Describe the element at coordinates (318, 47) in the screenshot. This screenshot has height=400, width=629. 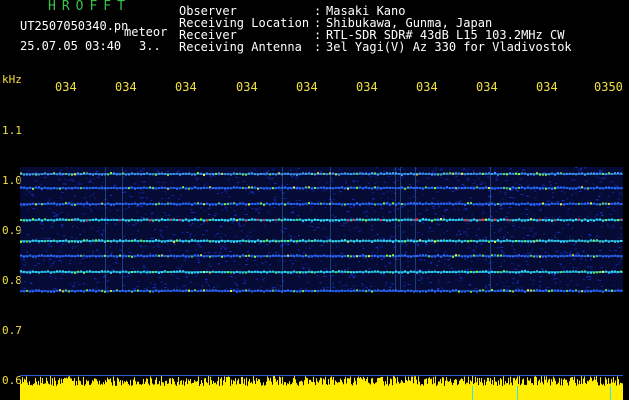
I see `antenna-colon: :` at that location.